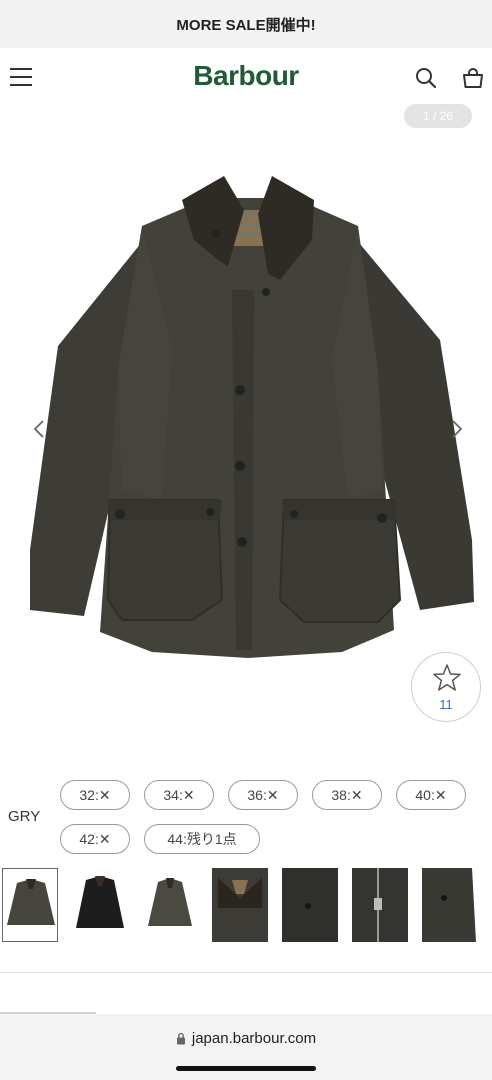 The image size is (492, 1080). I want to click on section-divider, so click(246, 972).